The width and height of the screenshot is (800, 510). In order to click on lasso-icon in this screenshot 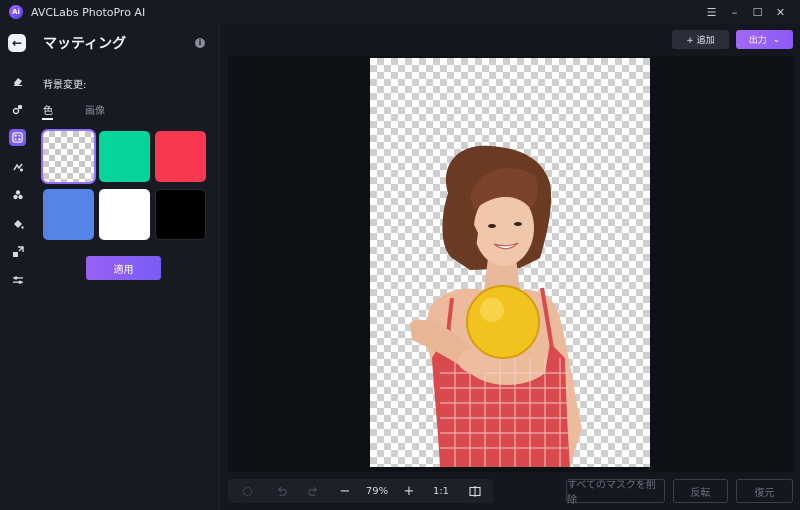, I will do `click(247, 491)`.